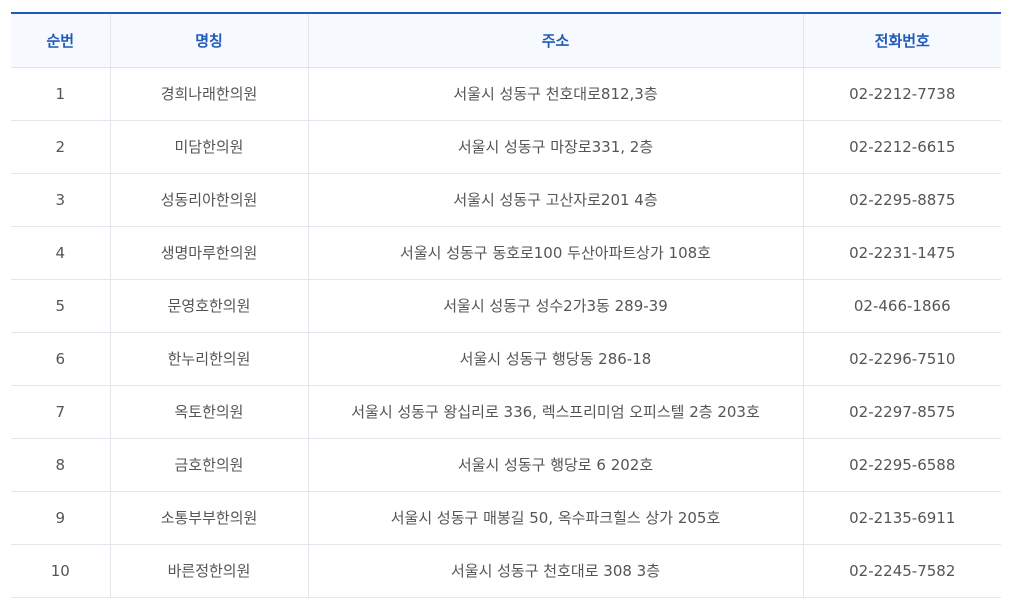  I want to click on cell-address: 서울시 성동구 마장로331, 2층, so click(555, 147).